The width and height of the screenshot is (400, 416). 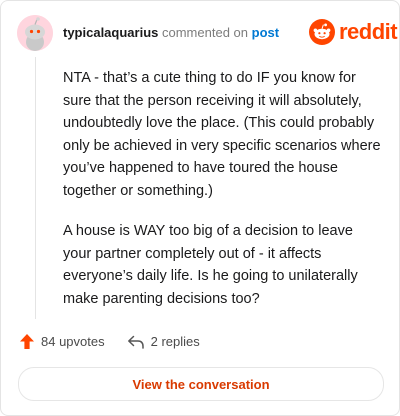 I want to click on avatar, so click(x=35, y=33).